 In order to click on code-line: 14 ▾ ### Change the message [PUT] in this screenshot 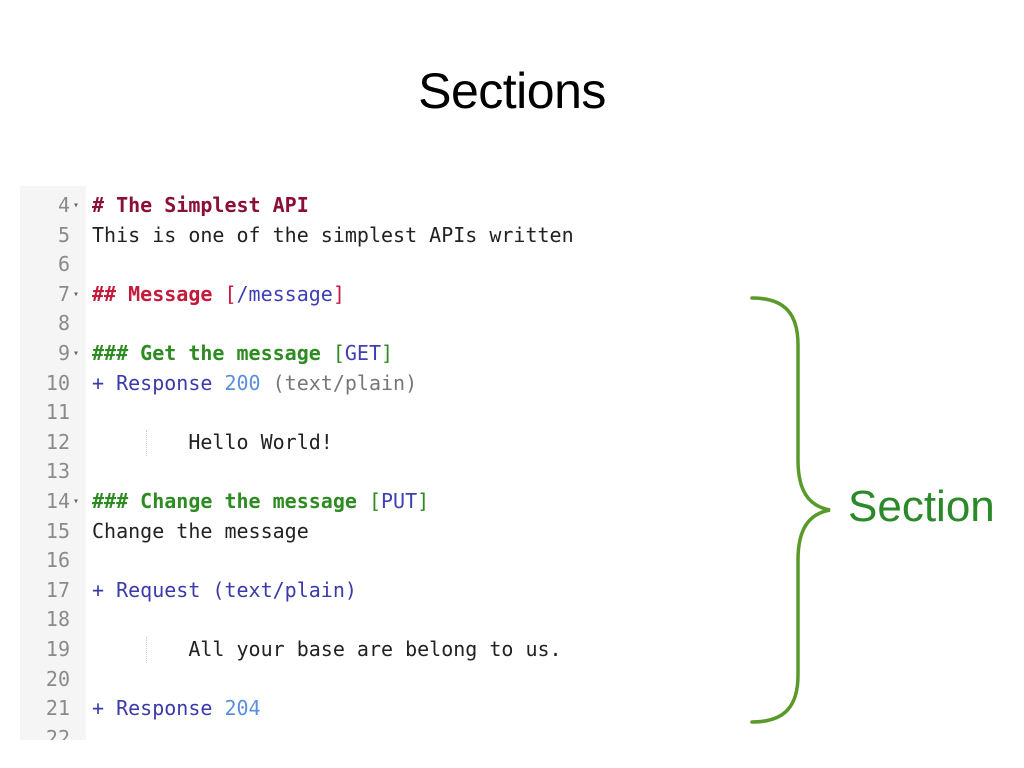, I will do `click(328, 502)`.